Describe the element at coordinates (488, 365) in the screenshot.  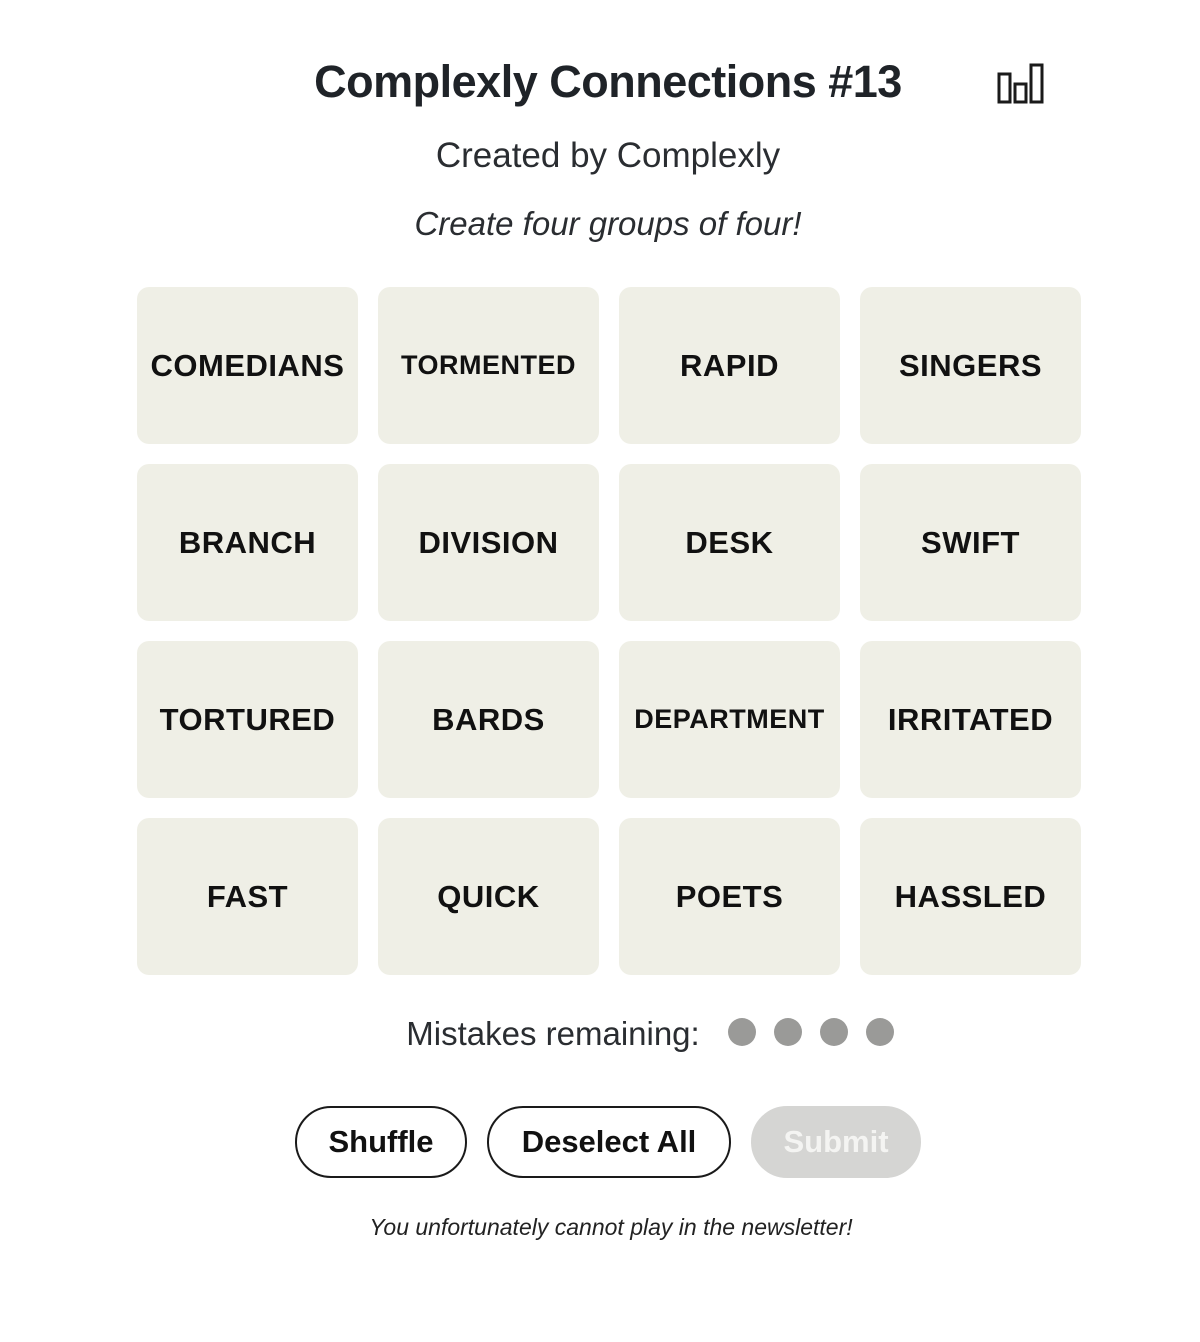
I see `word-tile: TORMENTED` at that location.